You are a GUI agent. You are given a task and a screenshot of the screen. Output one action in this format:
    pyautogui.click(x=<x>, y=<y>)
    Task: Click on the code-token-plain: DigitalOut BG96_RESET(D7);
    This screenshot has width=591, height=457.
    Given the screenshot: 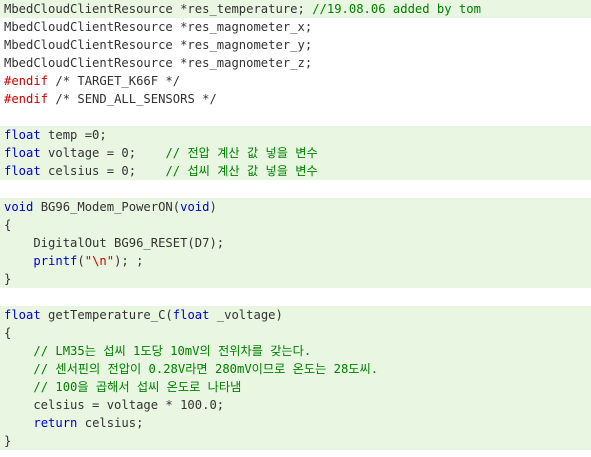 What is the action you would take?
    pyautogui.click(x=114, y=243)
    